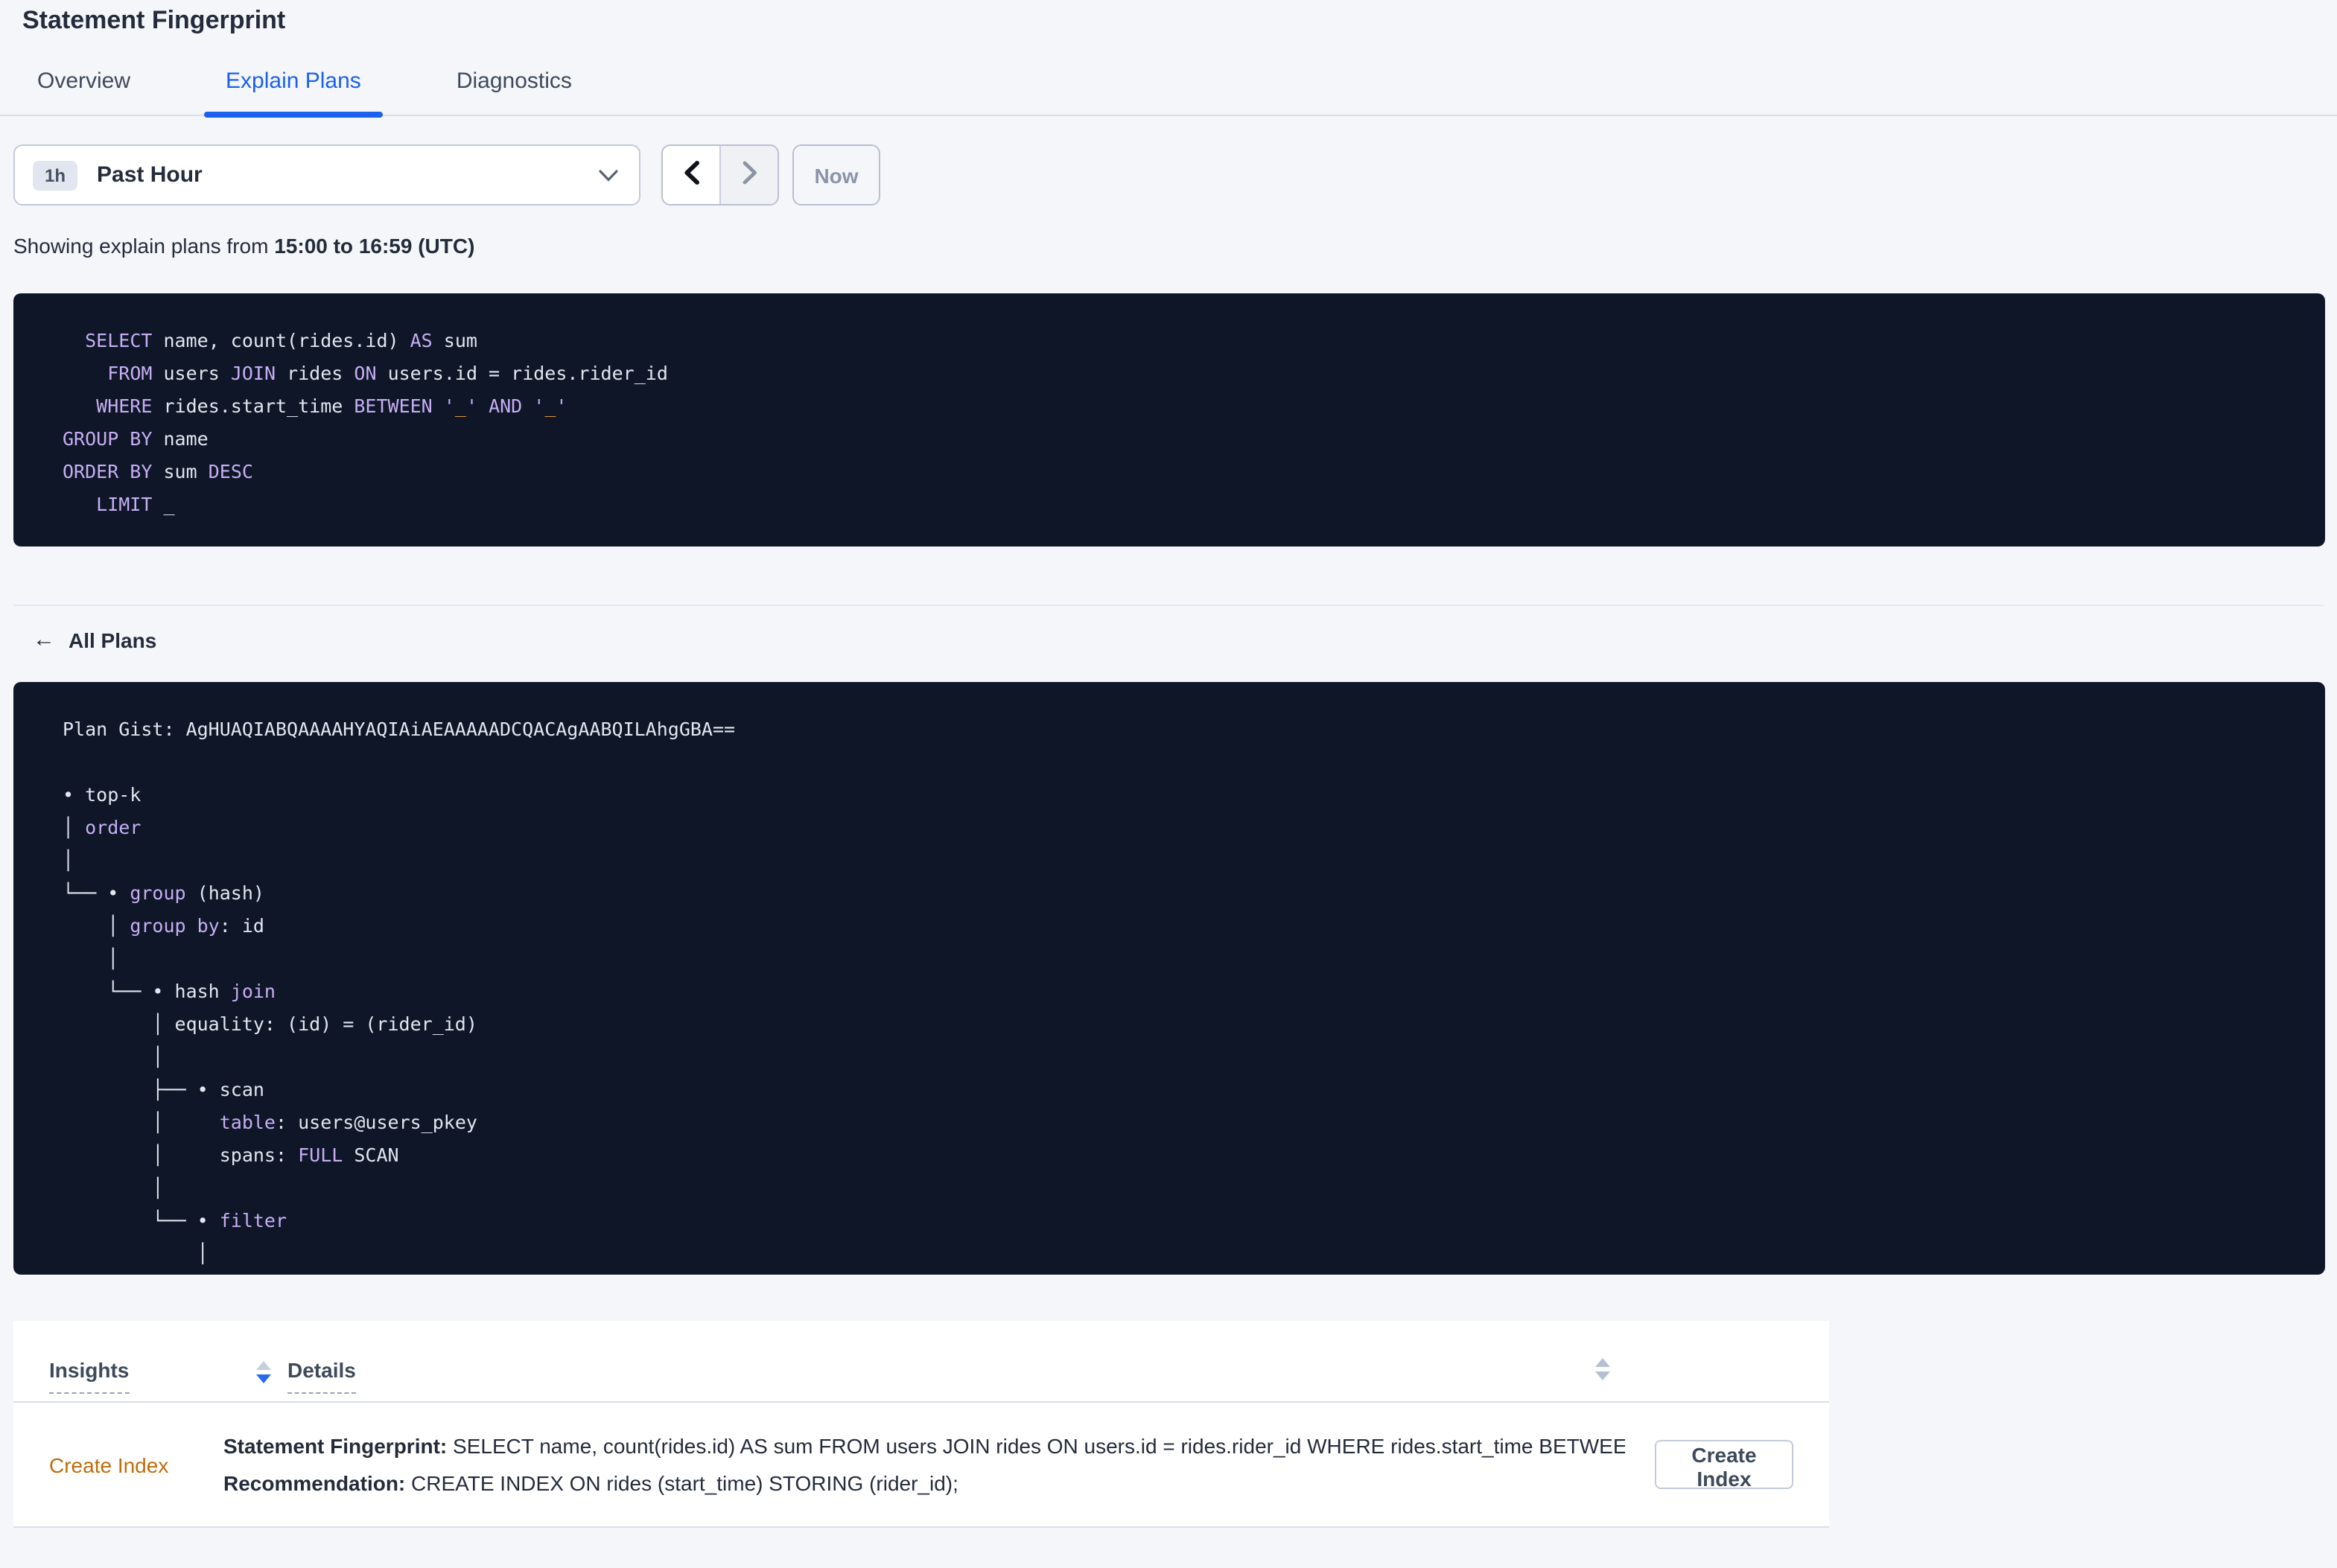 This screenshot has width=2337, height=1568. I want to click on active-tab-underline, so click(294, 115).